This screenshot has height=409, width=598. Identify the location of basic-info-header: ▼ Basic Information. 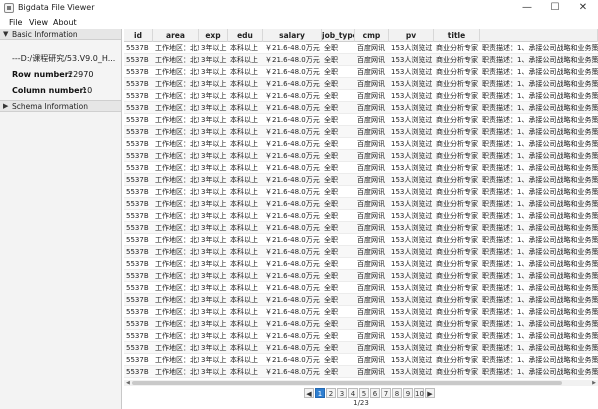
(60, 34).